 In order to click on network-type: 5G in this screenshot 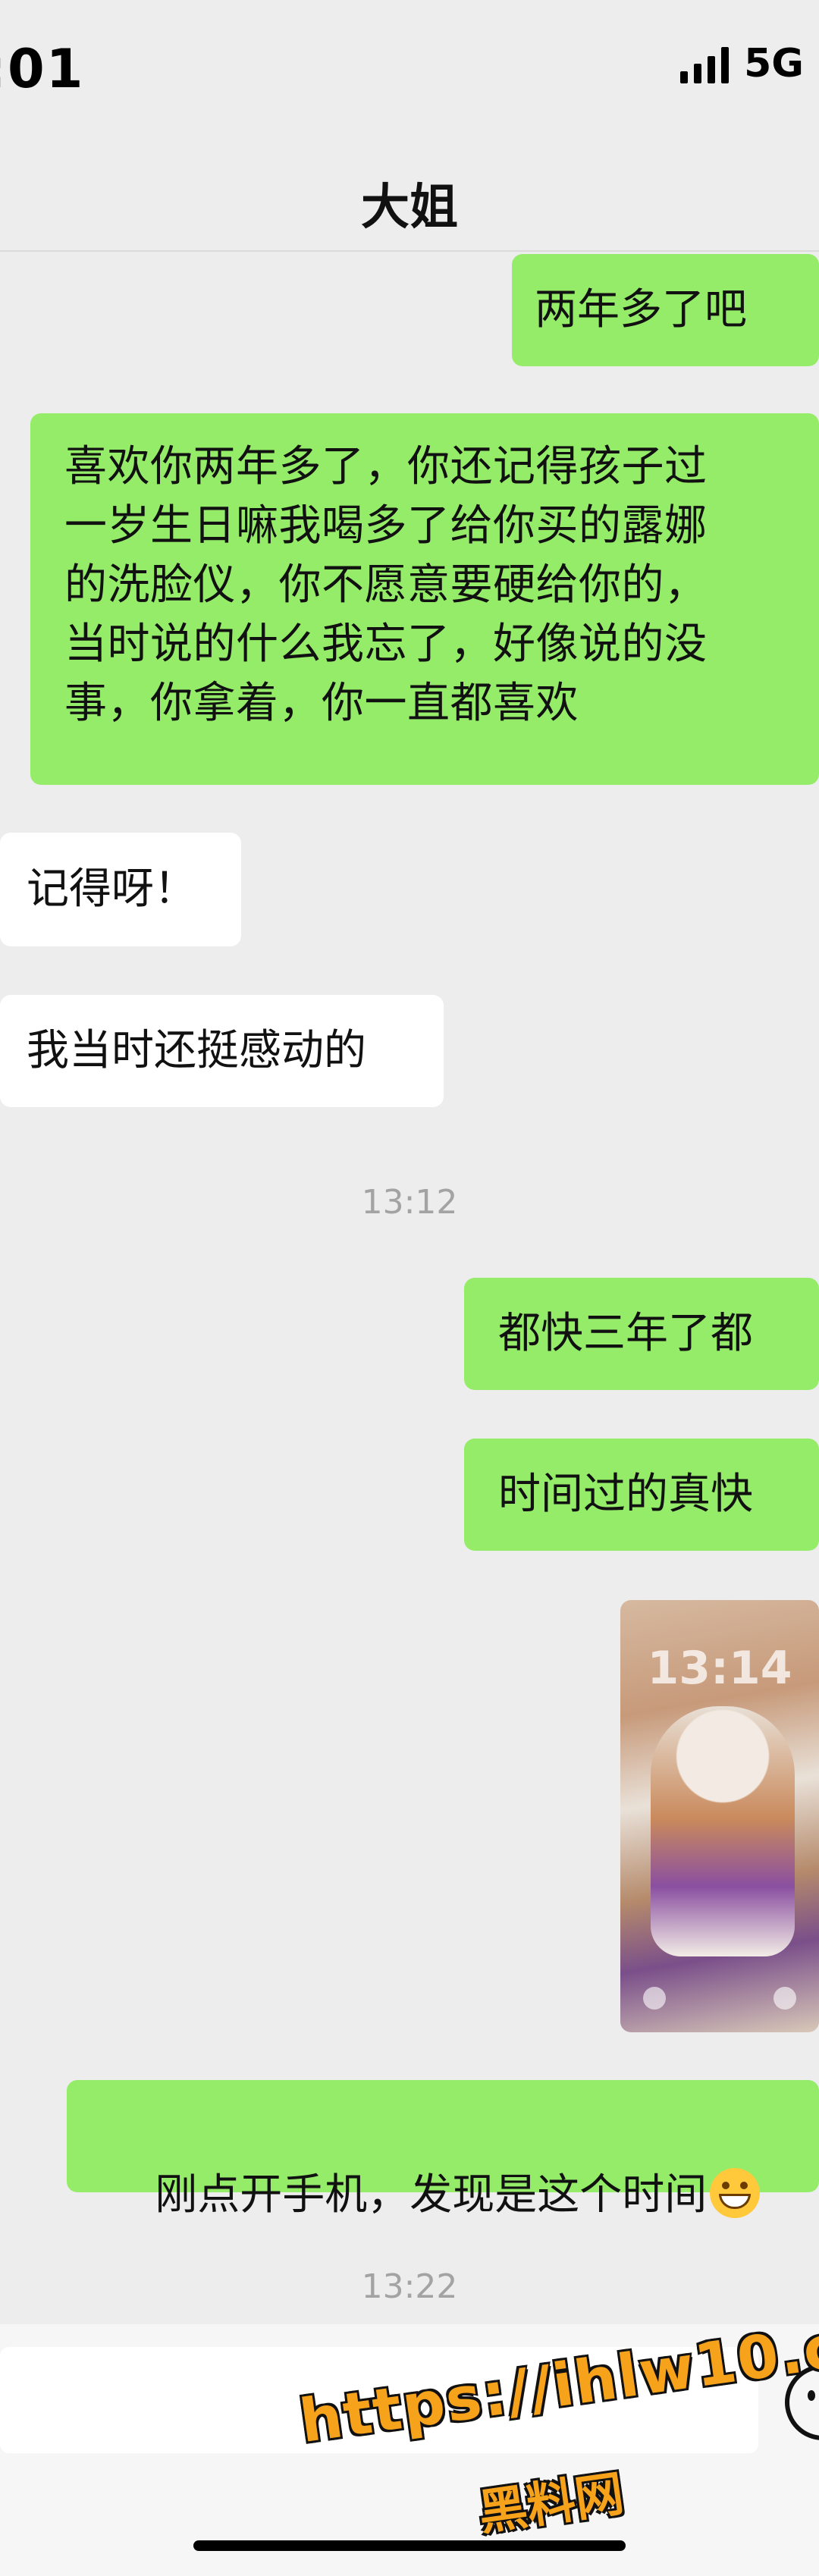, I will do `click(774, 63)`.